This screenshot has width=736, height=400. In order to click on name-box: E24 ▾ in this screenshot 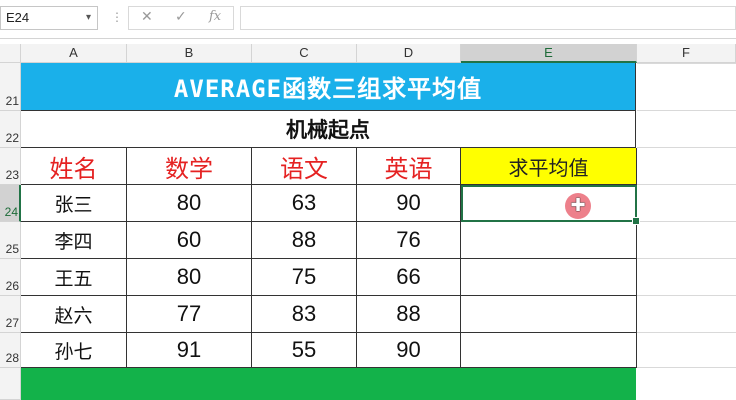, I will do `click(49, 18)`.